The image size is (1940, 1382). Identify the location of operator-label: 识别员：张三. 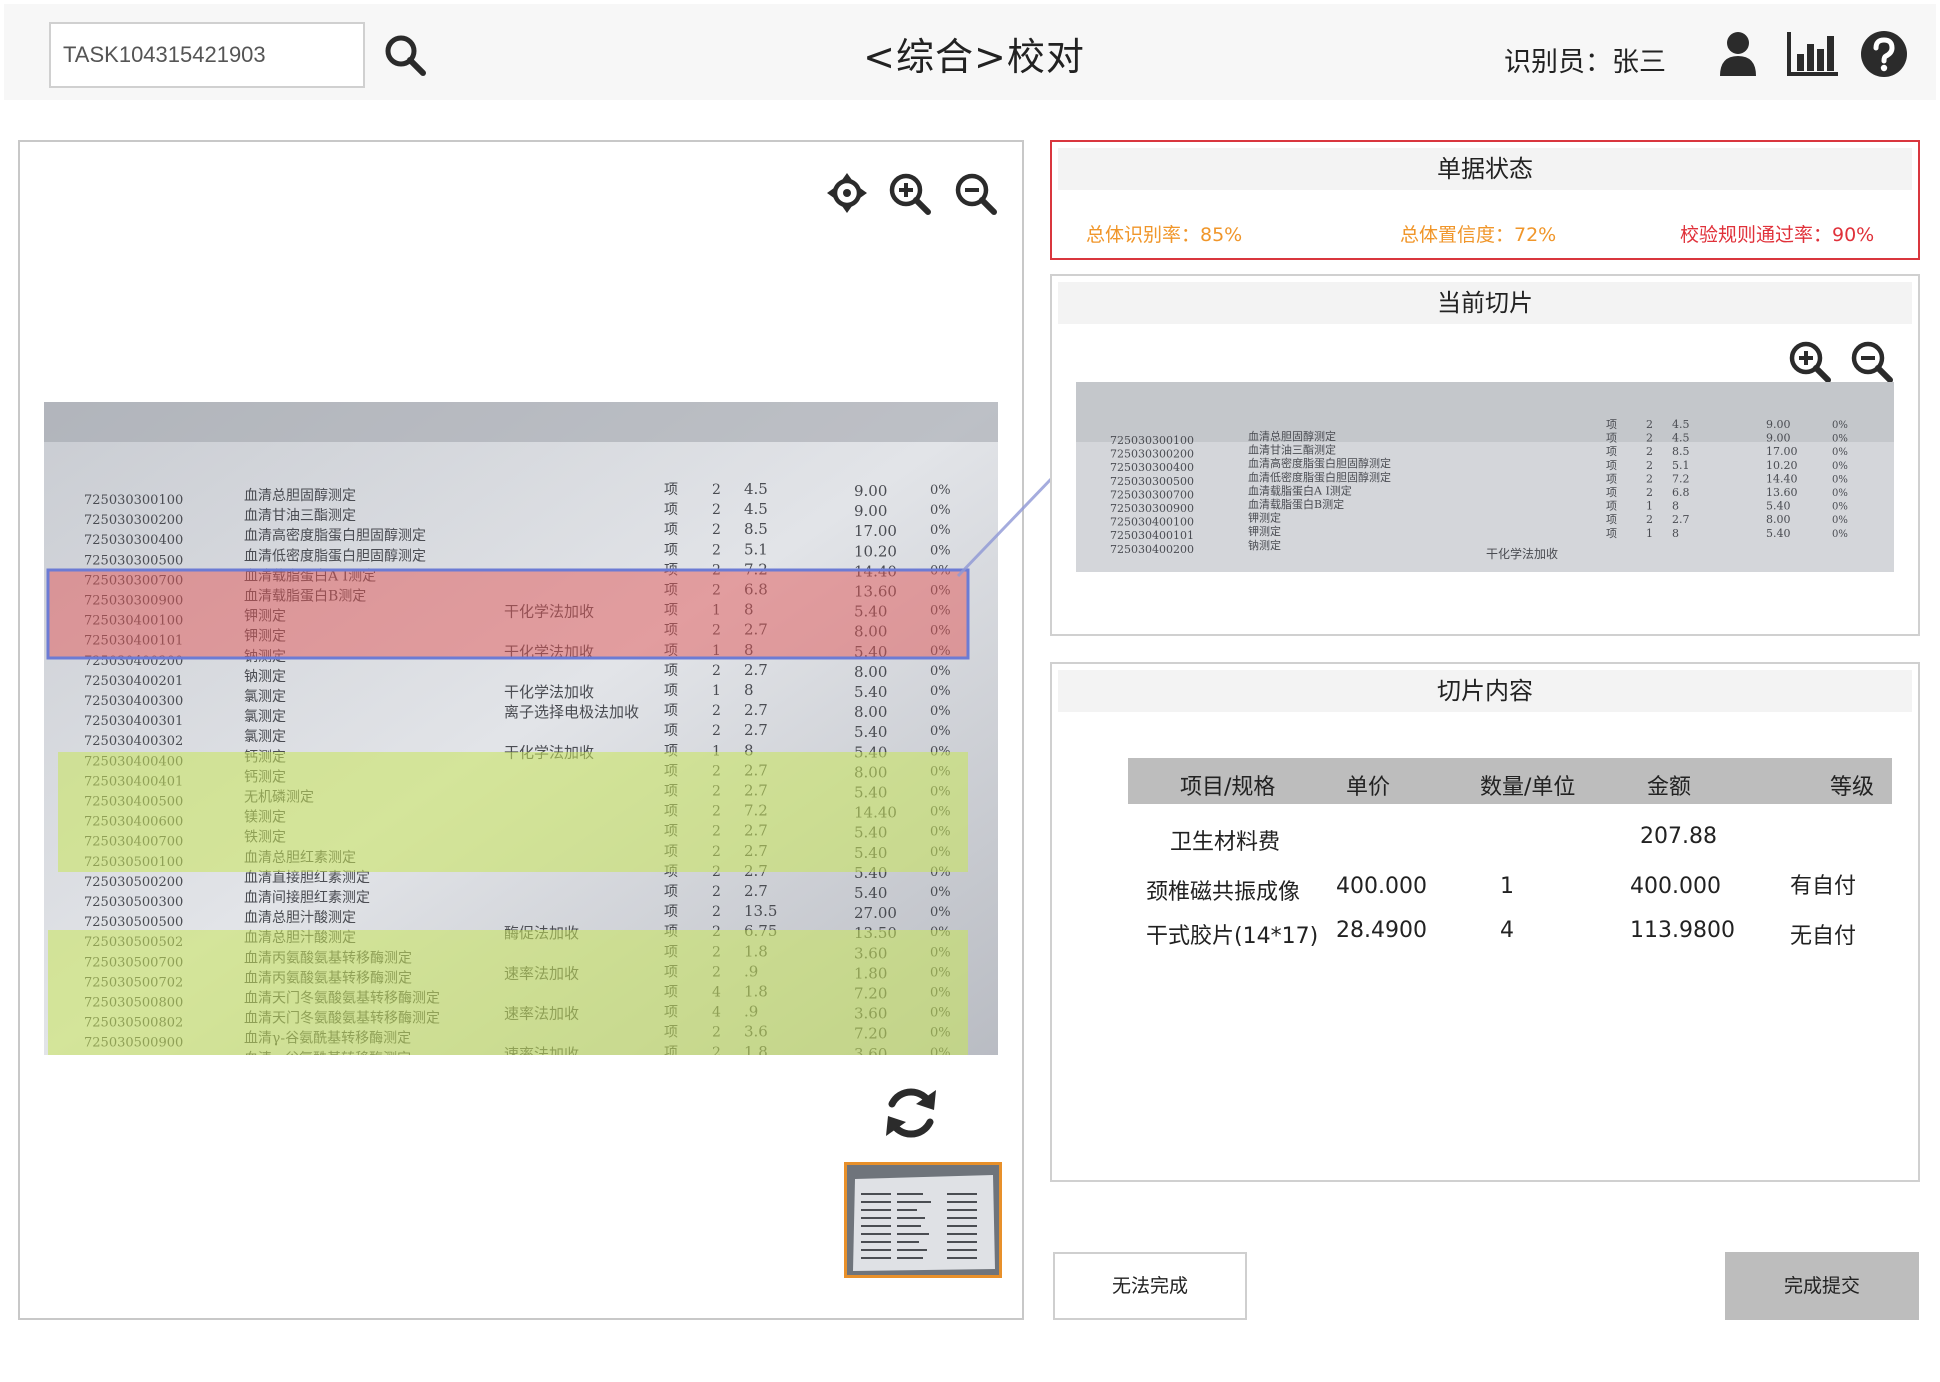
(1585, 62).